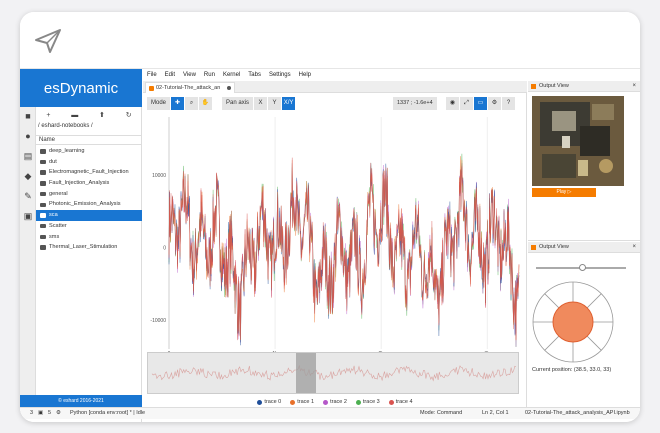 Image resolution: width=660 pixels, height=433 pixels. I want to click on brand-title: esDynamic, so click(81, 88).